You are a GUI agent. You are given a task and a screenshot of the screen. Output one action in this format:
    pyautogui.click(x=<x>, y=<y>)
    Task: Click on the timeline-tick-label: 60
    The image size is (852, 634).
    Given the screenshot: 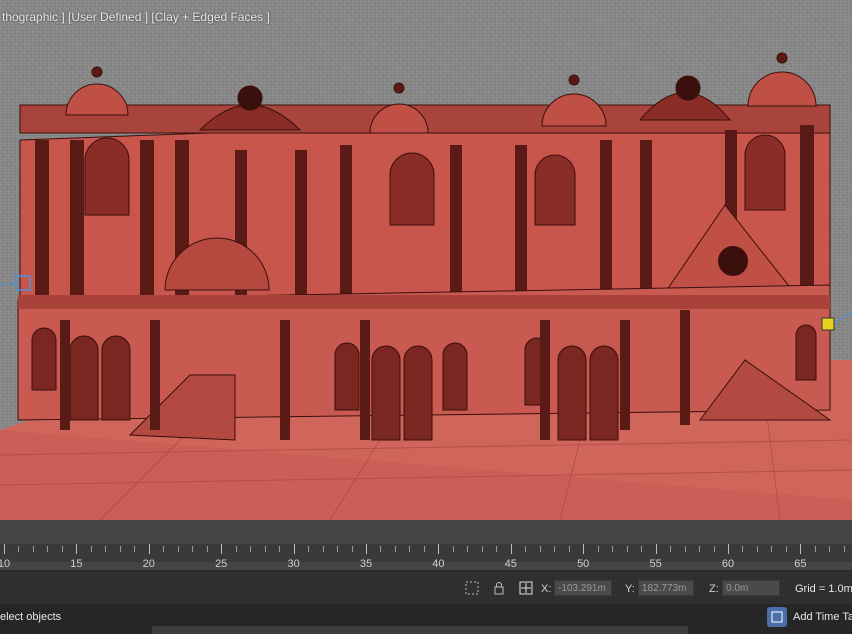 What is the action you would take?
    pyautogui.click(x=728, y=564)
    